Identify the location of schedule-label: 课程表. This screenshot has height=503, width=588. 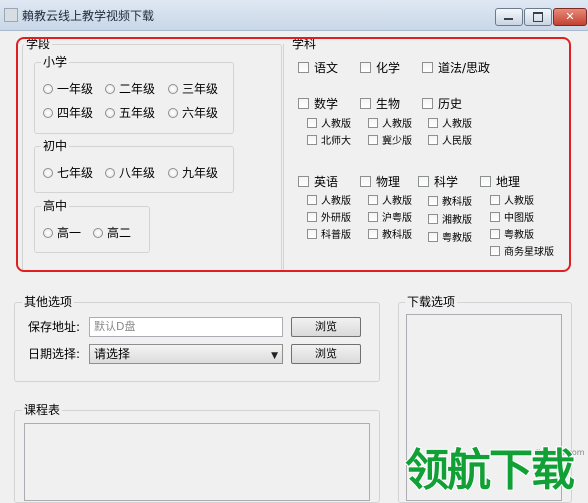
(42, 410).